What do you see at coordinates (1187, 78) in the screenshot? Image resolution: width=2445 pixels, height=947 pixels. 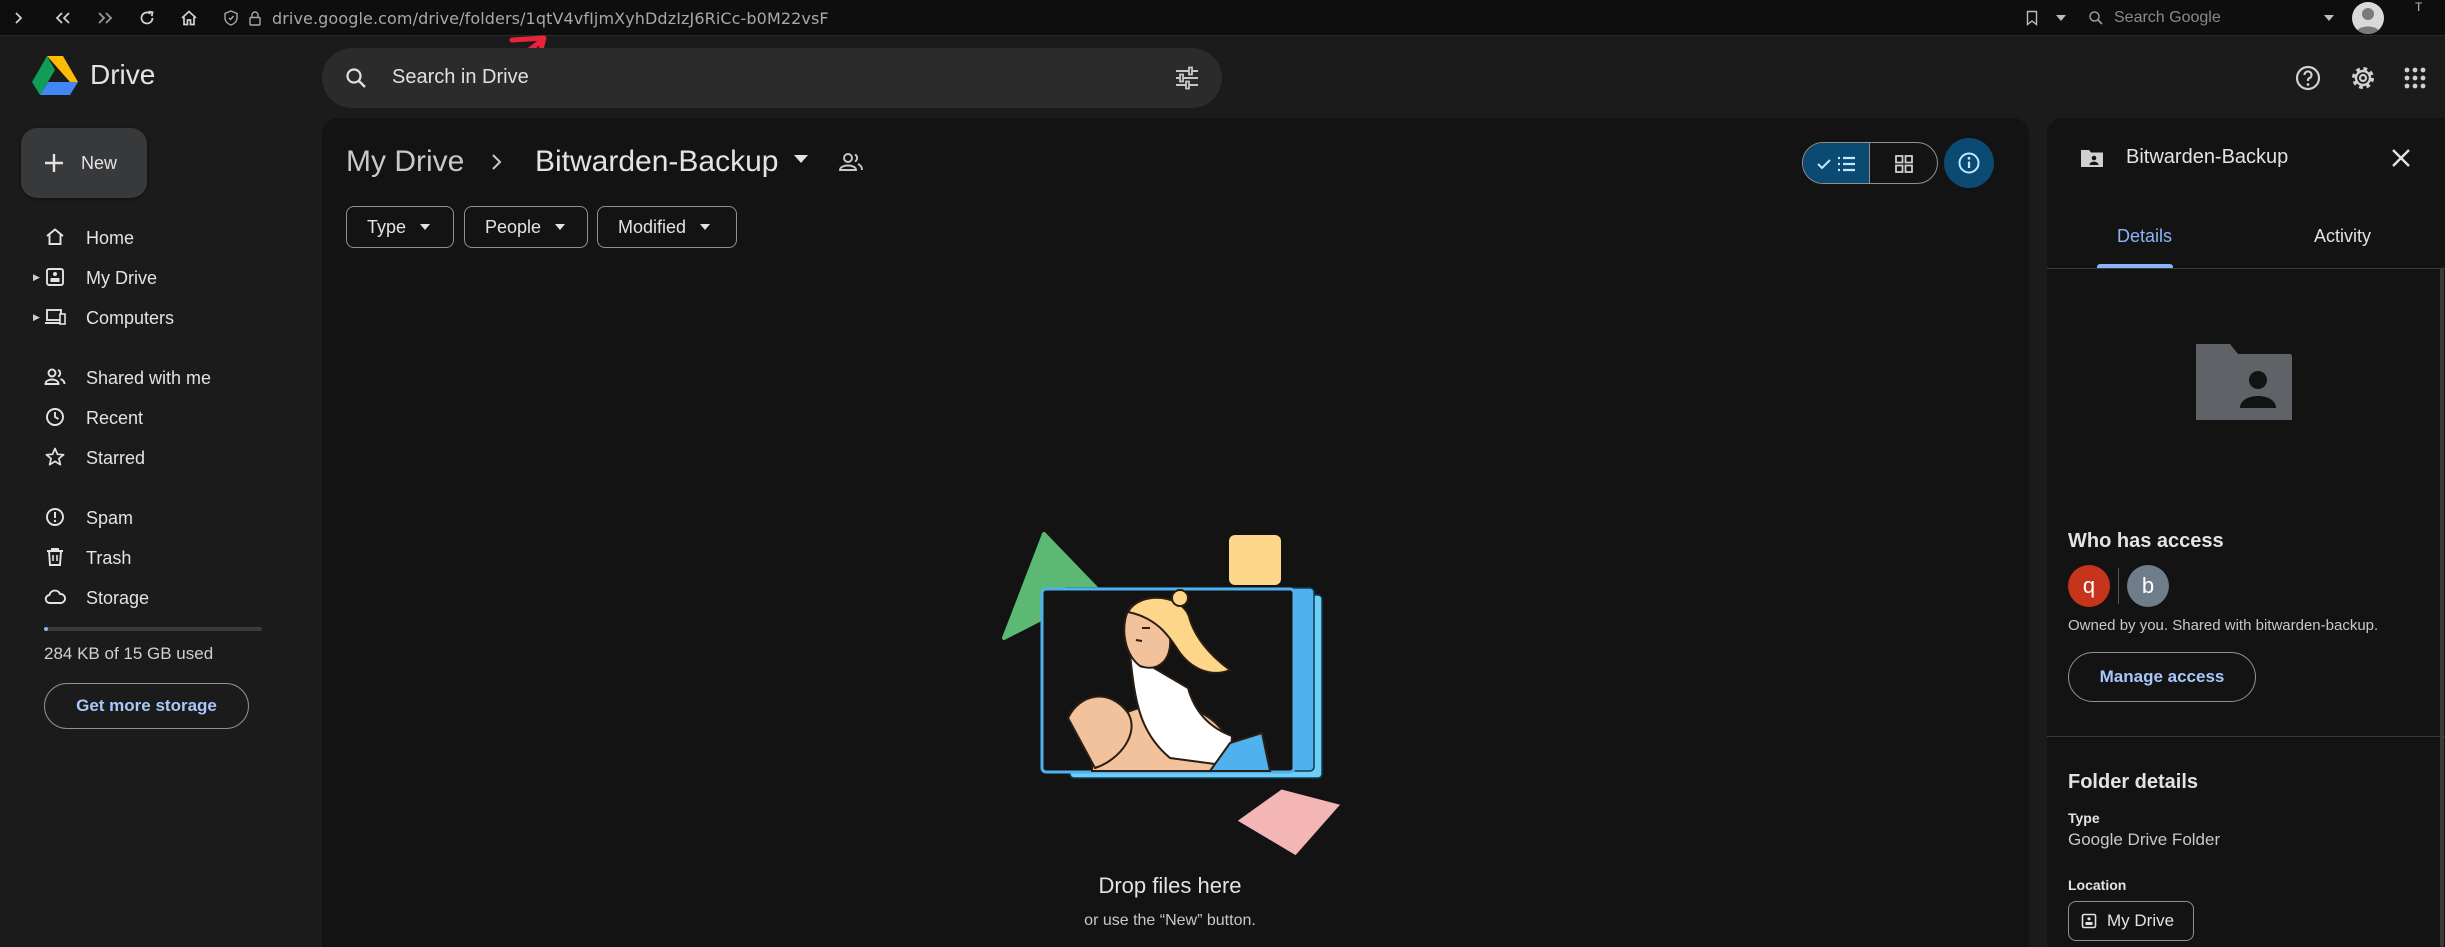 I see `search-options-icon` at bounding box center [1187, 78].